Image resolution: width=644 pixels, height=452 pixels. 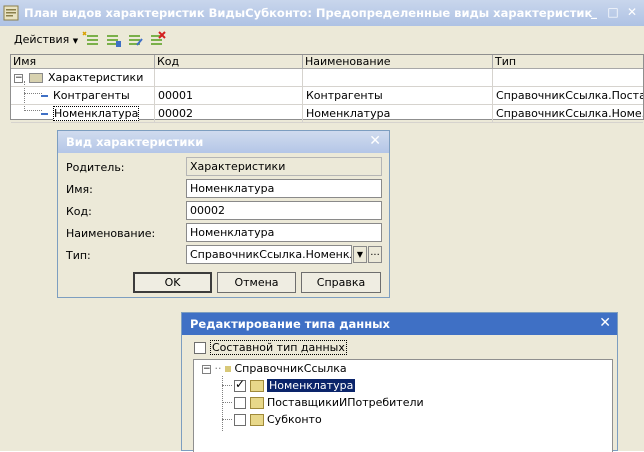 What do you see at coordinates (256, 282) in the screenshot?
I see `cancel-button: Отмена` at bounding box center [256, 282].